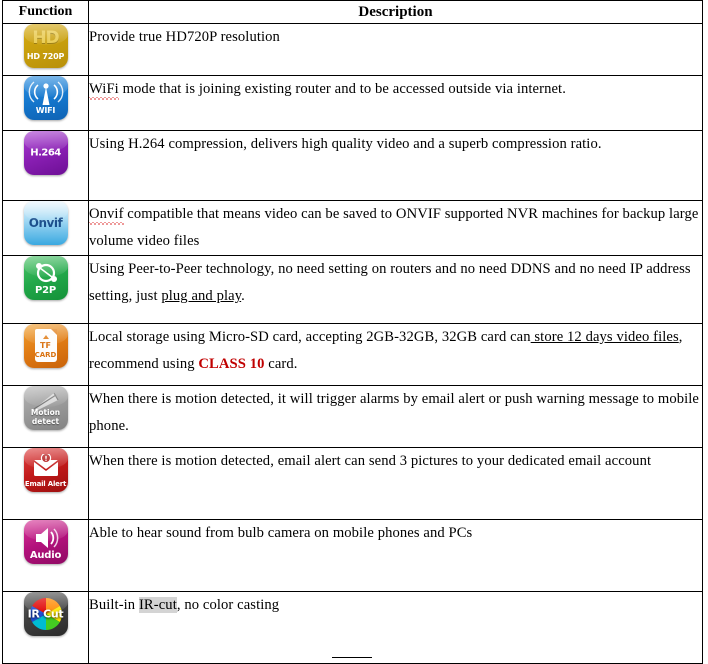 This screenshot has width=708, height=664. What do you see at coordinates (45, 412) in the screenshot?
I see `motion-detect-icon-caption-line1: Motion` at bounding box center [45, 412].